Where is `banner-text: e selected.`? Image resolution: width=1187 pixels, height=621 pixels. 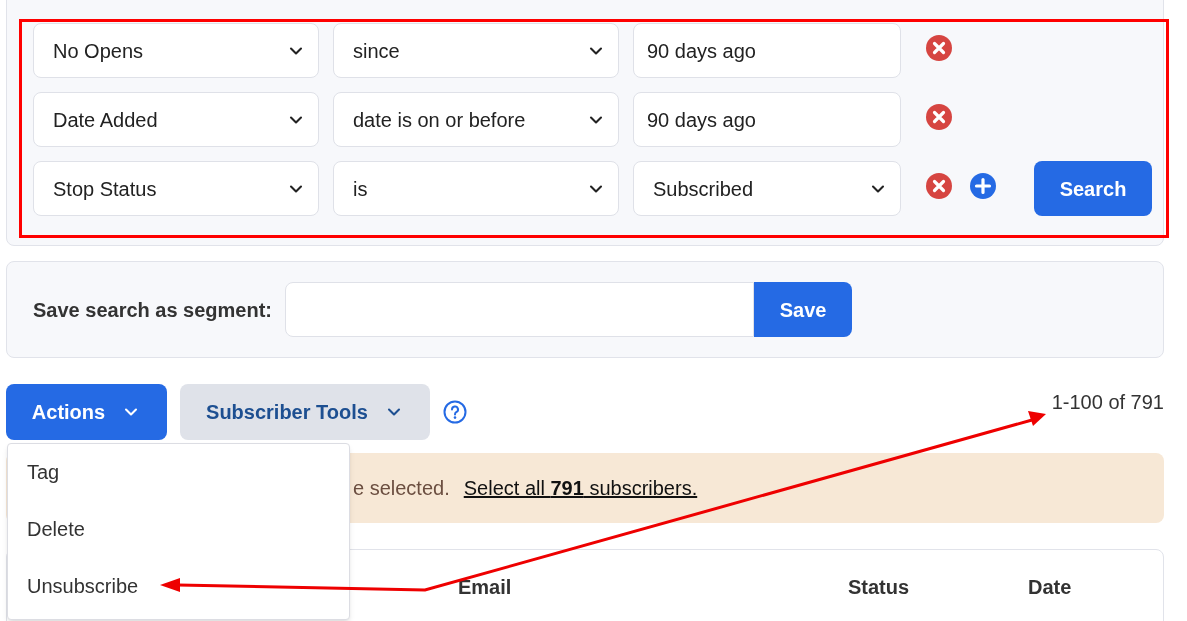 banner-text: e selected. is located at coordinates (401, 488).